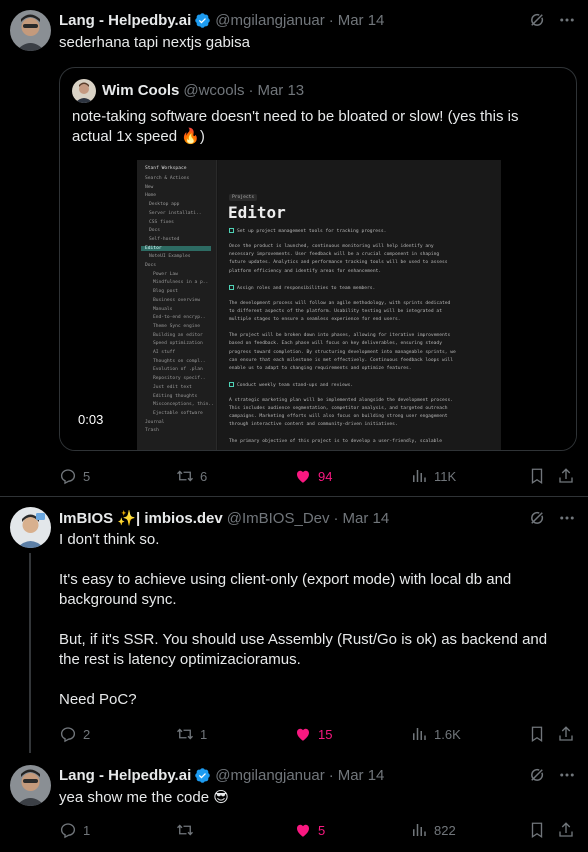 The image size is (588, 852). I want to click on app-sidebar-item: Mindfulness in a p.., so click(181, 283).